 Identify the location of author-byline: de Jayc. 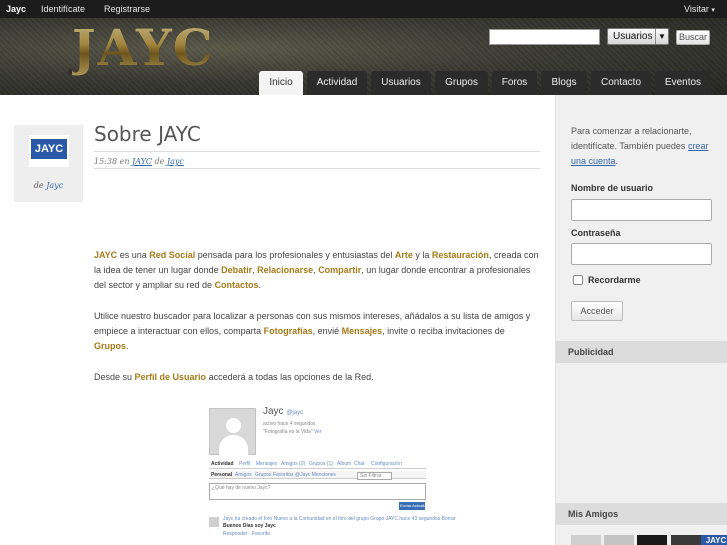
(48, 185).